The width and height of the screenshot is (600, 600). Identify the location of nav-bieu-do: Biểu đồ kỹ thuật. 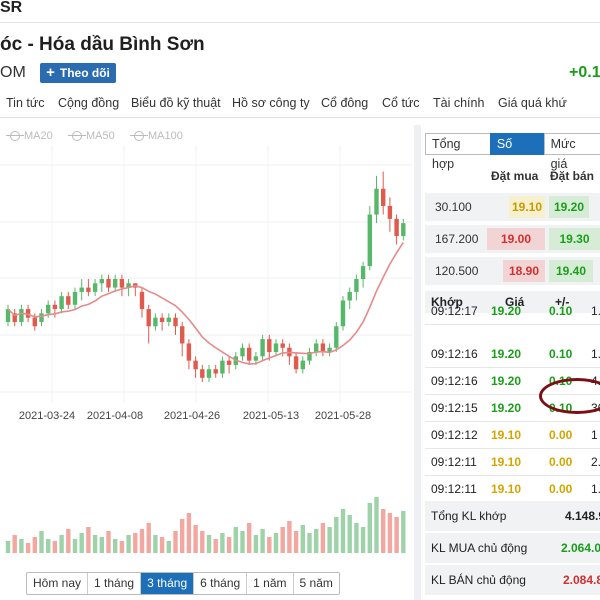
(176, 103).